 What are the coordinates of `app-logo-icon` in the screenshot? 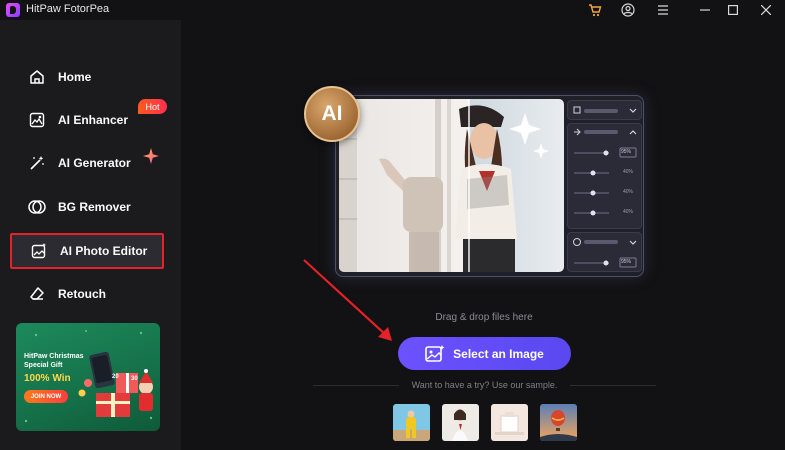 It's located at (13, 10).